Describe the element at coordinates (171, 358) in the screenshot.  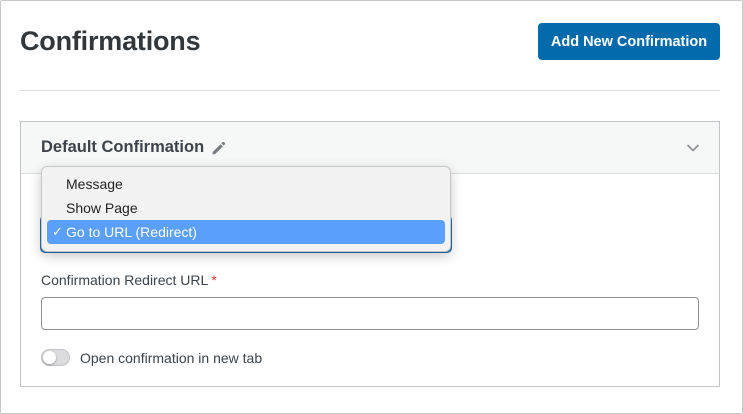
I see `new-tab-toggle-label: Open confirmation in new tab` at that location.